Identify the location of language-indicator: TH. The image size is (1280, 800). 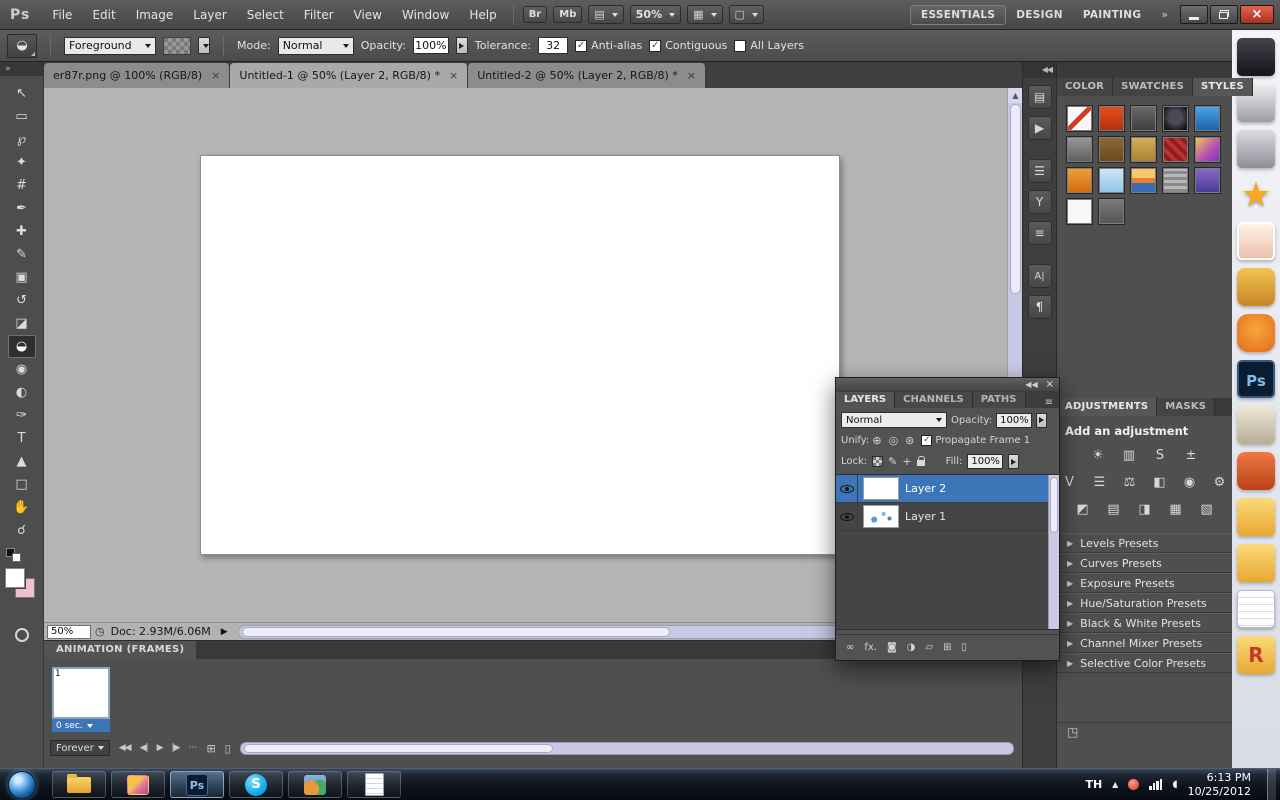
(1093, 784).